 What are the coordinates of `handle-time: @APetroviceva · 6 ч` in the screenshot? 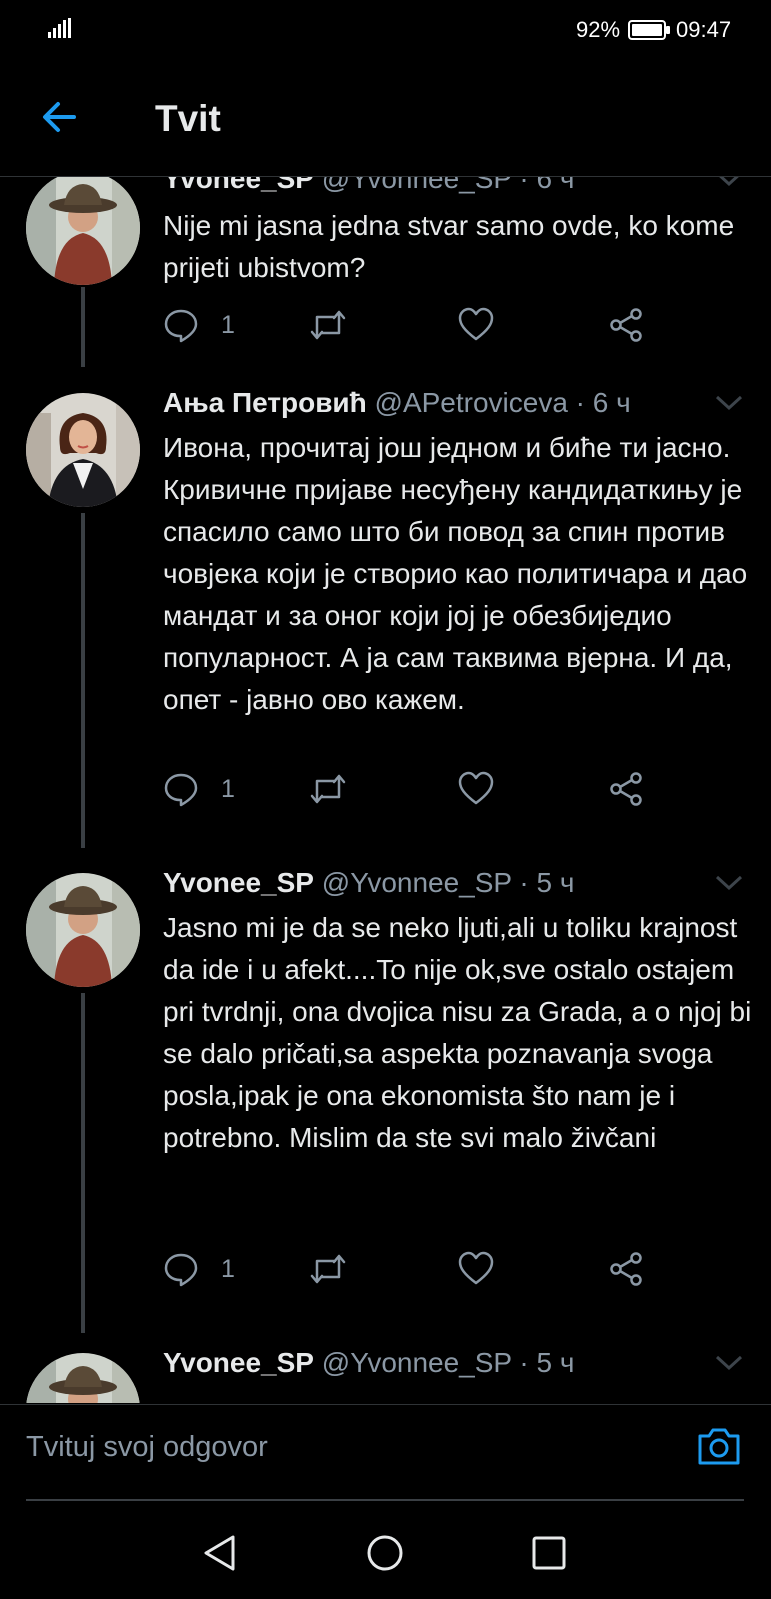 It's located at (502, 402).